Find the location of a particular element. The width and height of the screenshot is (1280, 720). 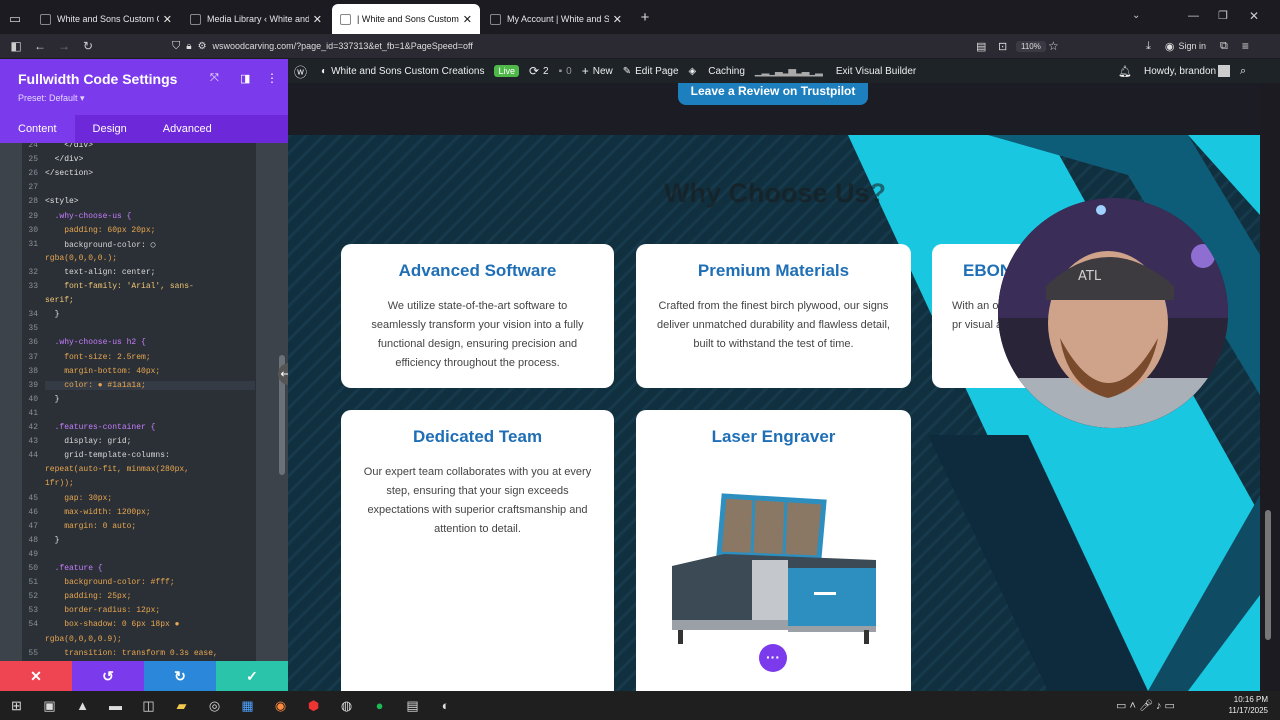

code-line: .feature { is located at coordinates (74, 568).